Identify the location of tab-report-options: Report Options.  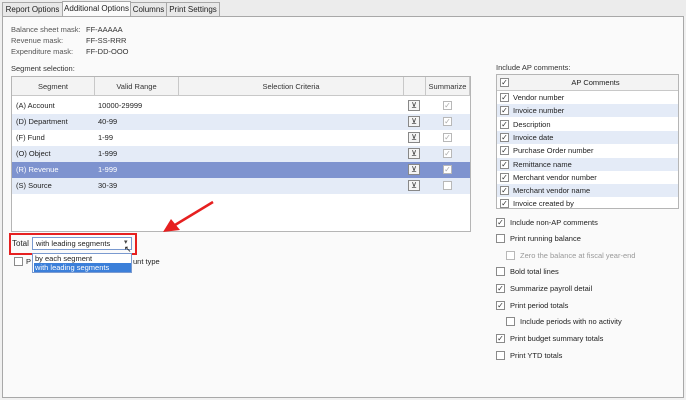
(32, 9).